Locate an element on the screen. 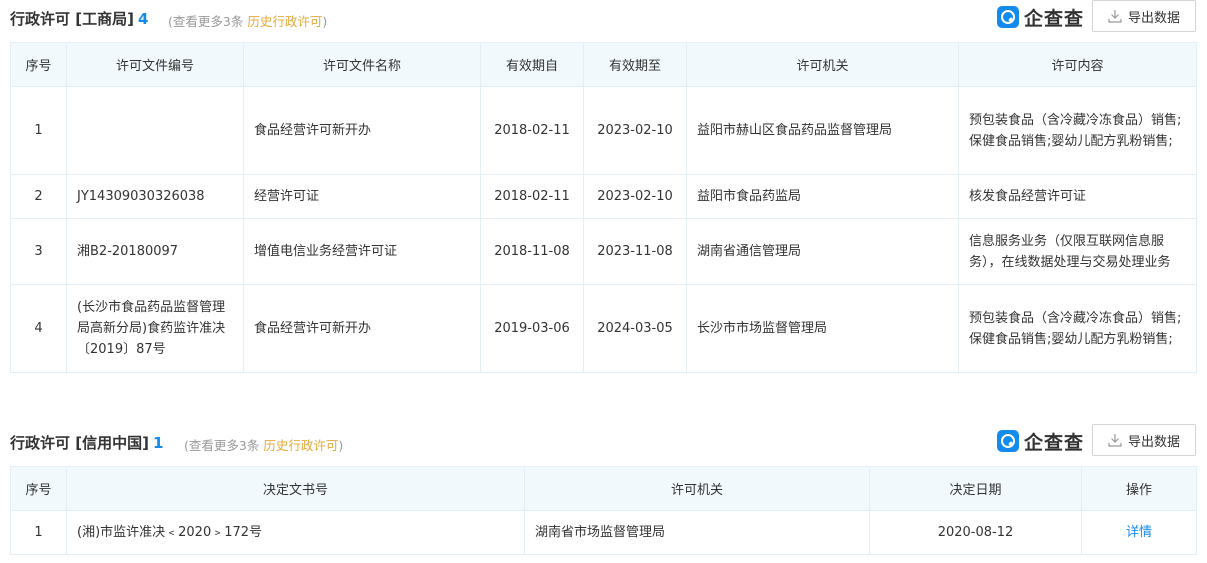 This screenshot has height=563, width=1207. section-count: 4 is located at coordinates (143, 19).